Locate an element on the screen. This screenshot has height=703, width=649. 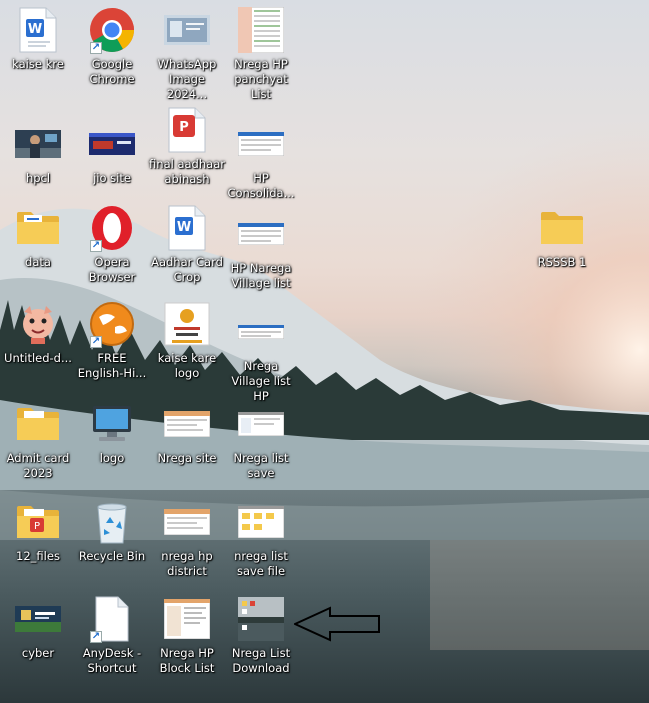
pdf-icon: P is located at coordinates (187, 130).